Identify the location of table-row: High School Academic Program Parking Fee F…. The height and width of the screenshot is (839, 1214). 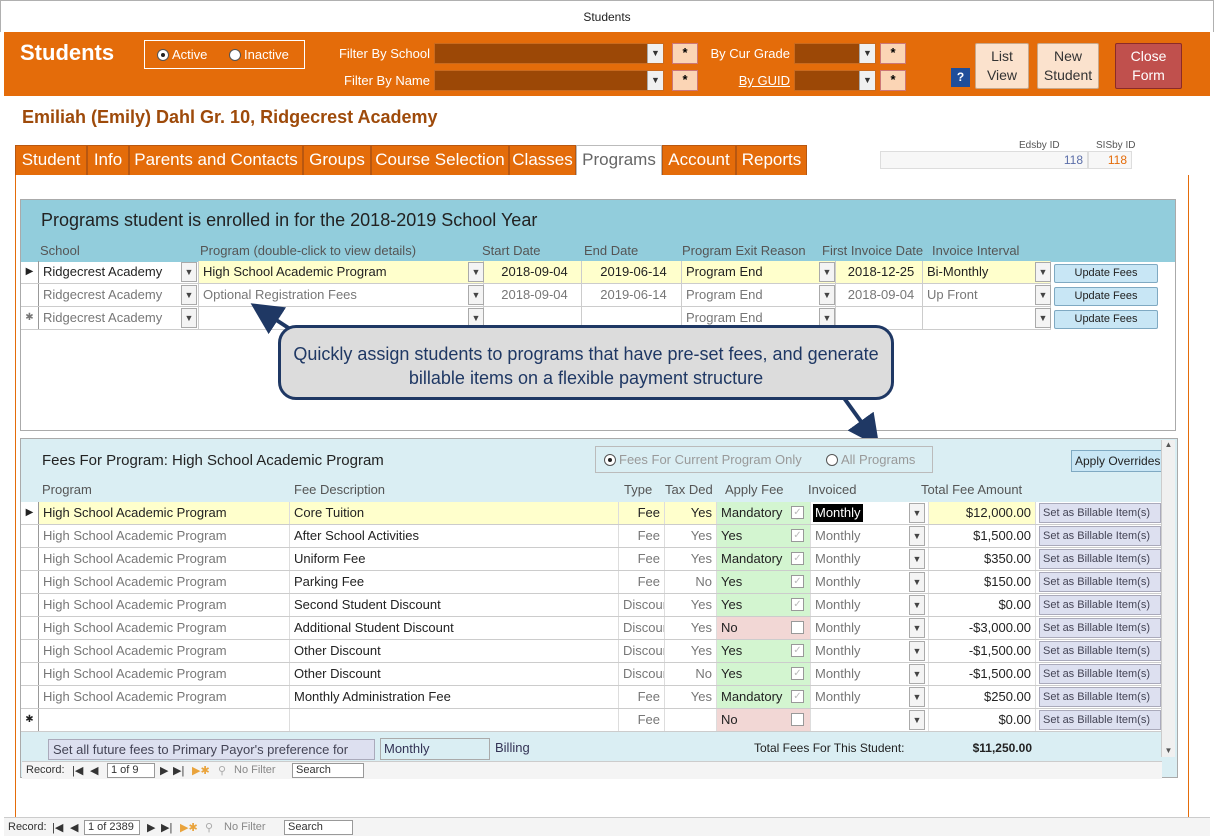
(591, 582).